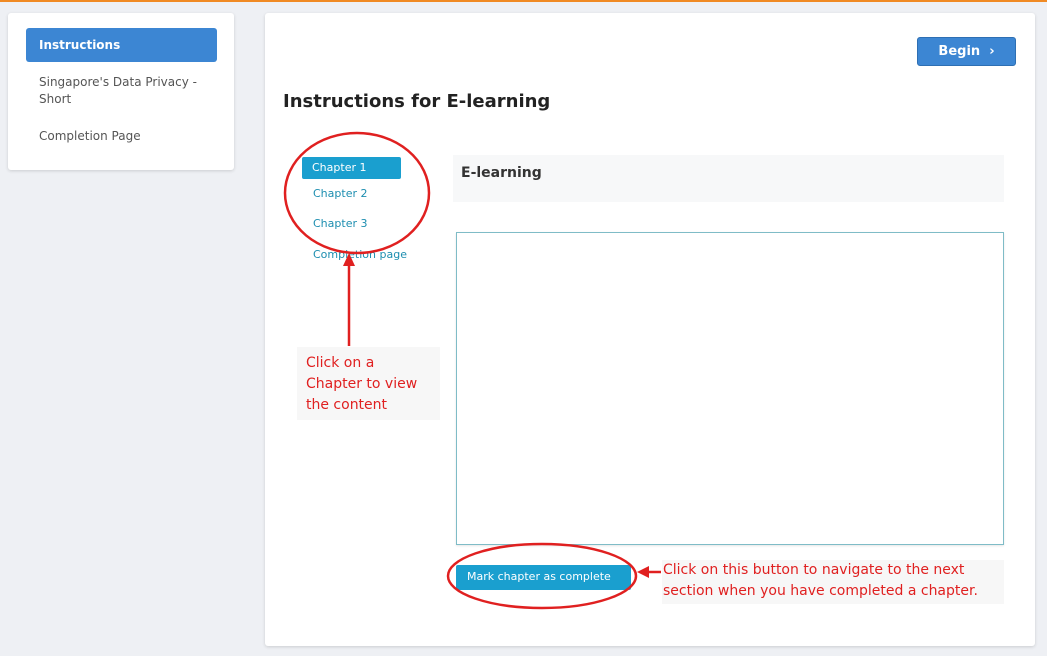 This screenshot has width=1047, height=656. Describe the element at coordinates (543, 577) in the screenshot. I see `mark-complete-button: Mark chapter as complete` at that location.